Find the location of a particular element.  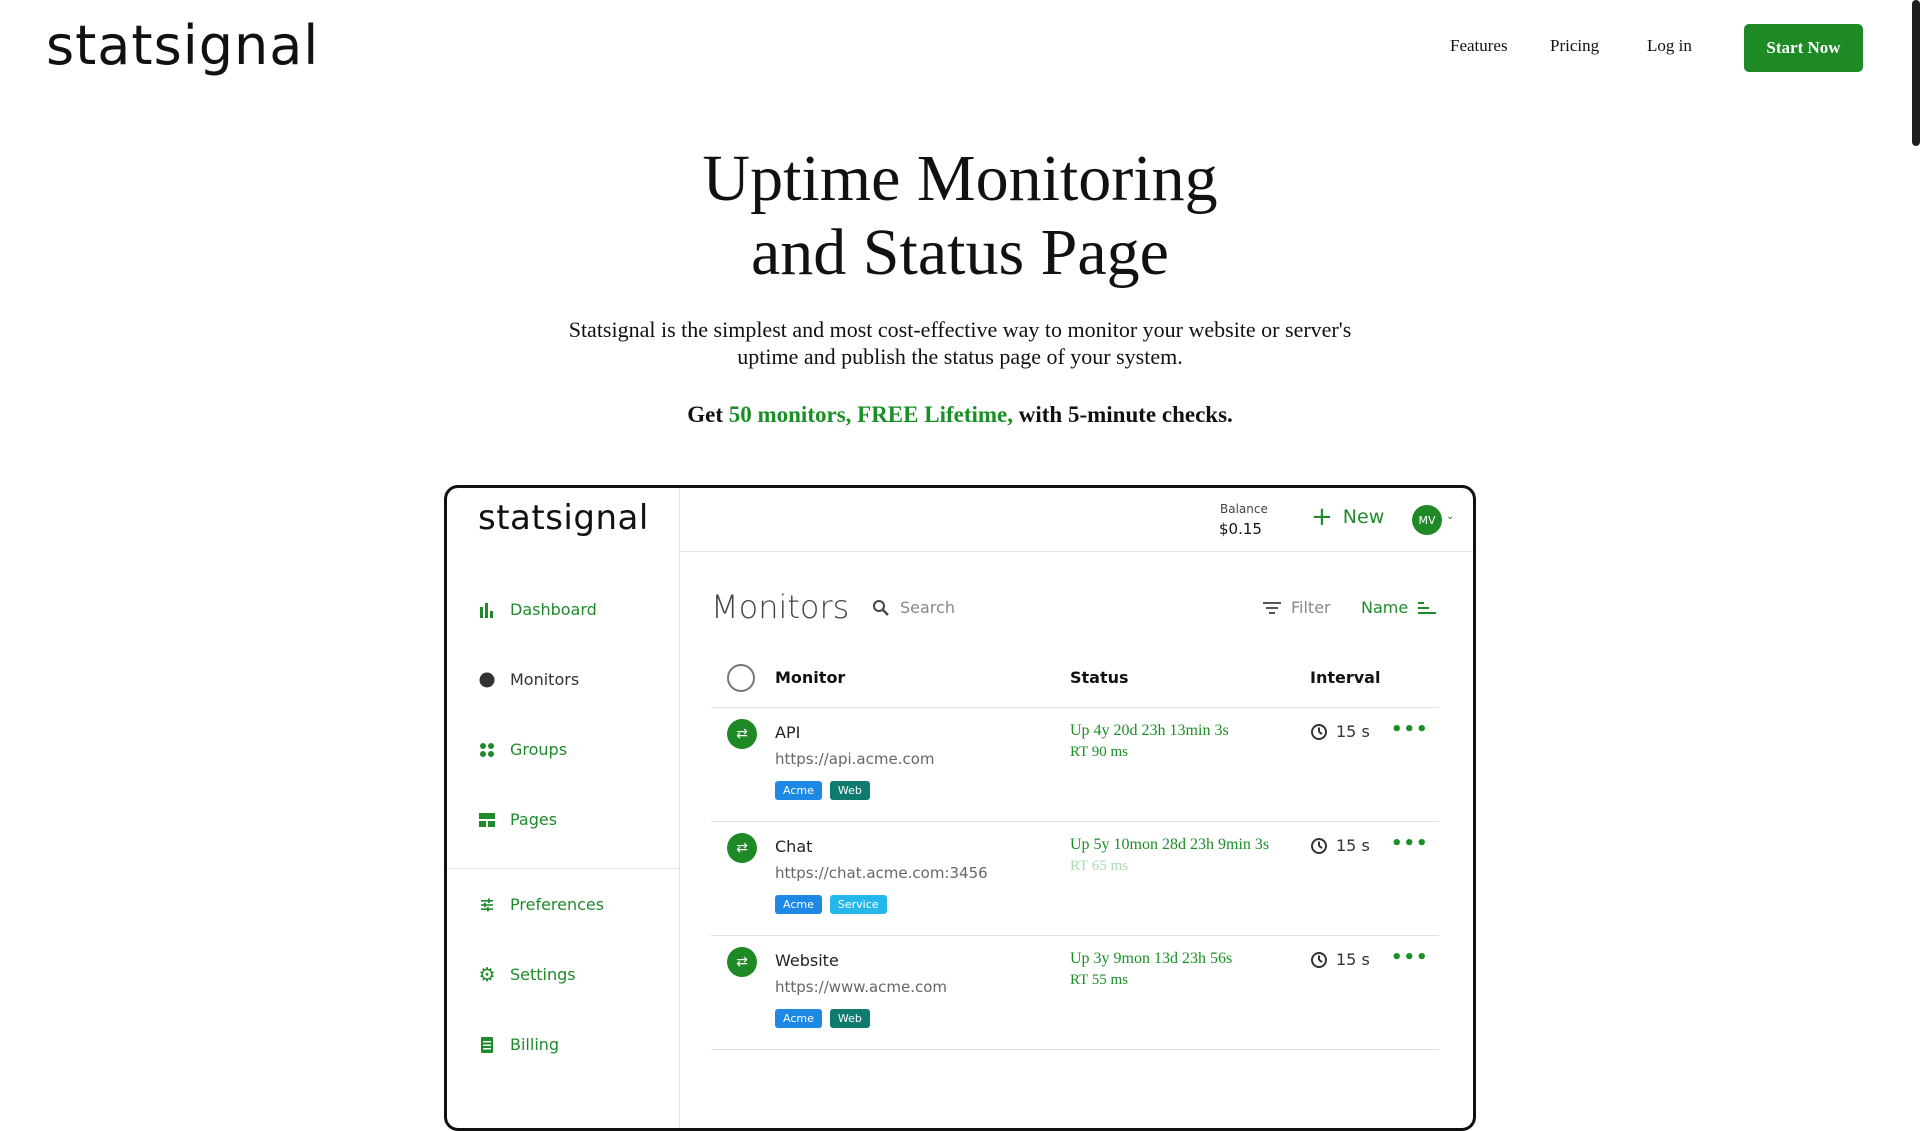

search-placeholder: Search is located at coordinates (927, 607).